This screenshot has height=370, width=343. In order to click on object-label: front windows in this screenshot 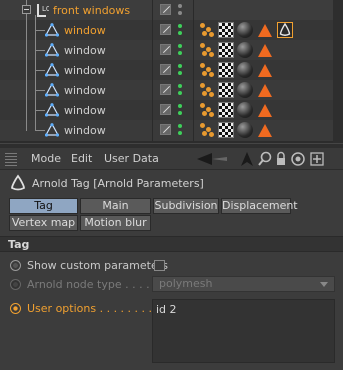, I will do `click(91, 11)`.